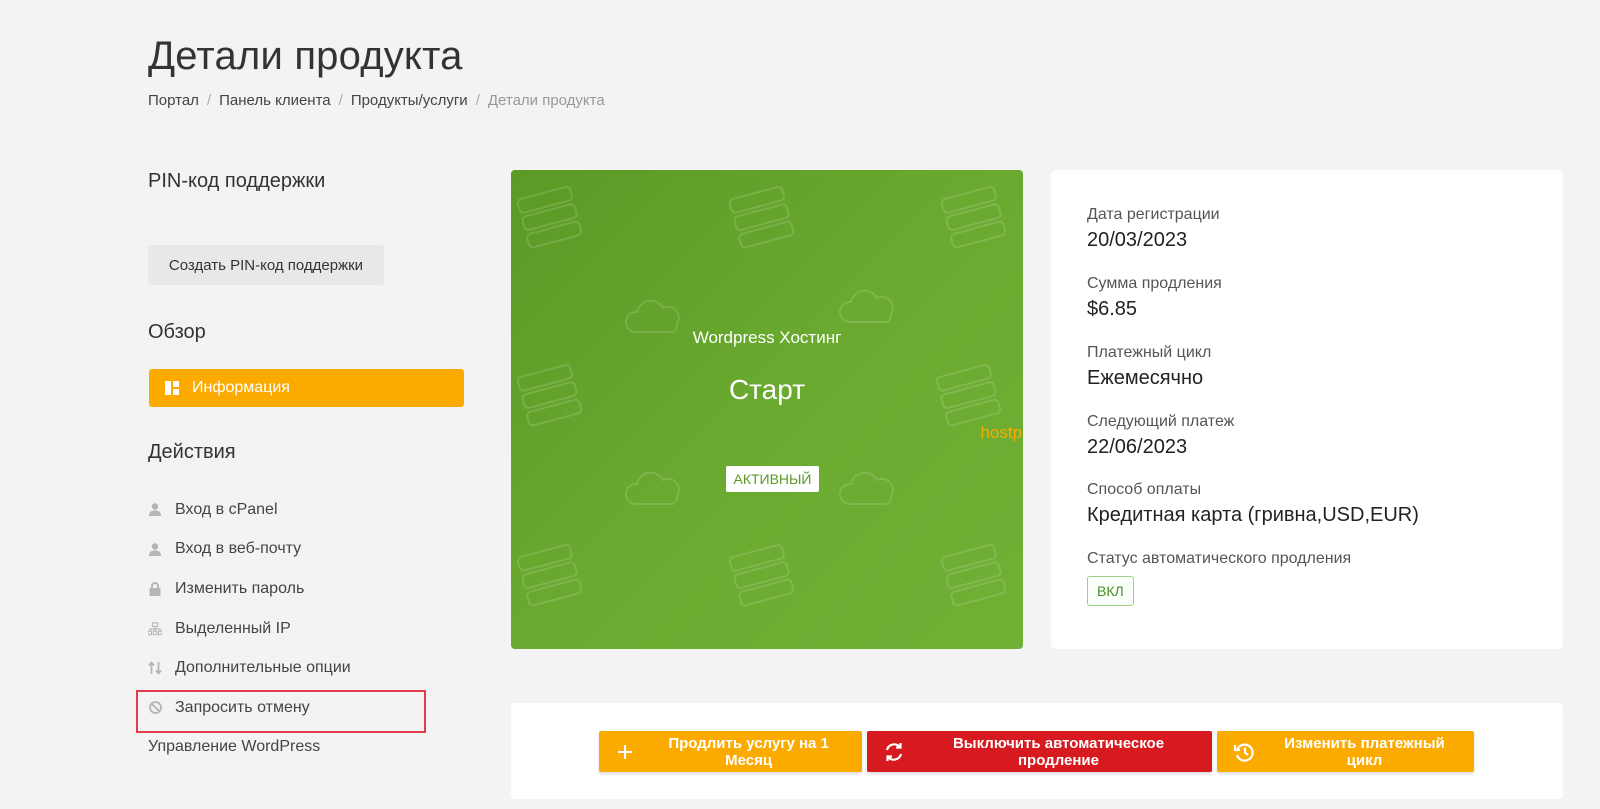 The height and width of the screenshot is (809, 1600). I want to click on status-badge: АКТИВНЫЙ, so click(772, 479).